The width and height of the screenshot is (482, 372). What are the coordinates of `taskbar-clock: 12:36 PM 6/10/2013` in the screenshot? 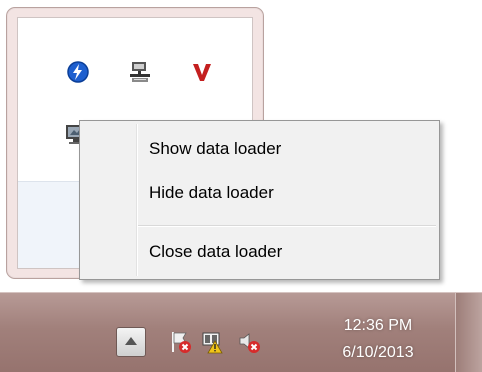 It's located at (378, 339).